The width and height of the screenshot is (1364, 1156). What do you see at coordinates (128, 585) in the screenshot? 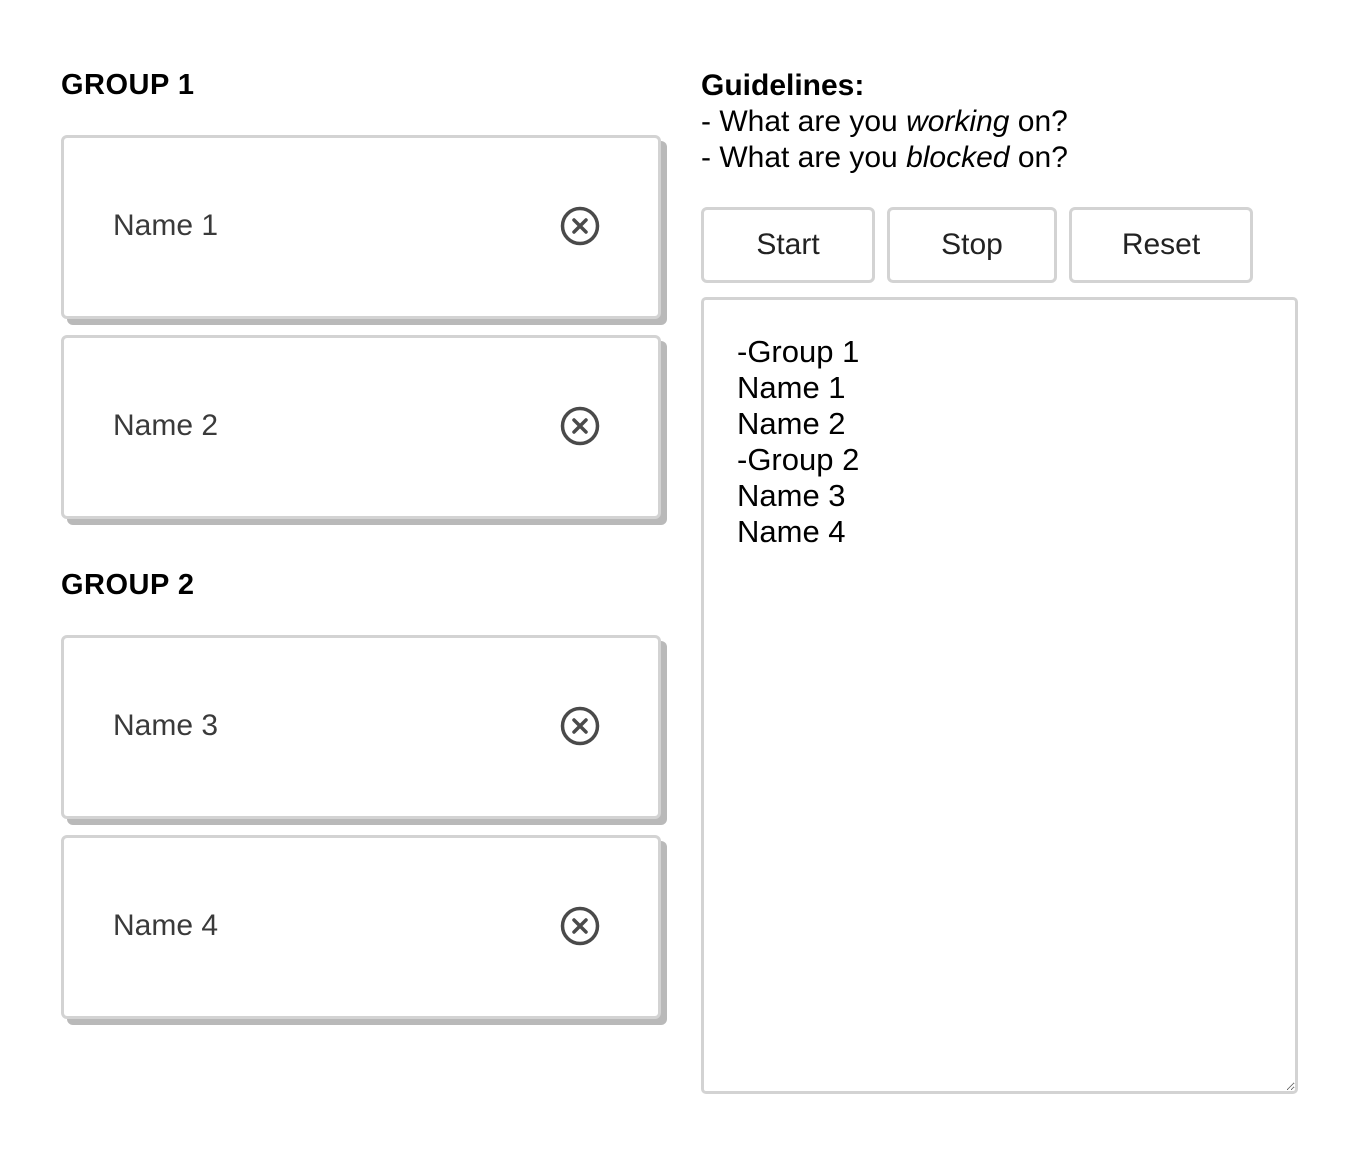
I see `group-2-heading: GROUP 2` at bounding box center [128, 585].